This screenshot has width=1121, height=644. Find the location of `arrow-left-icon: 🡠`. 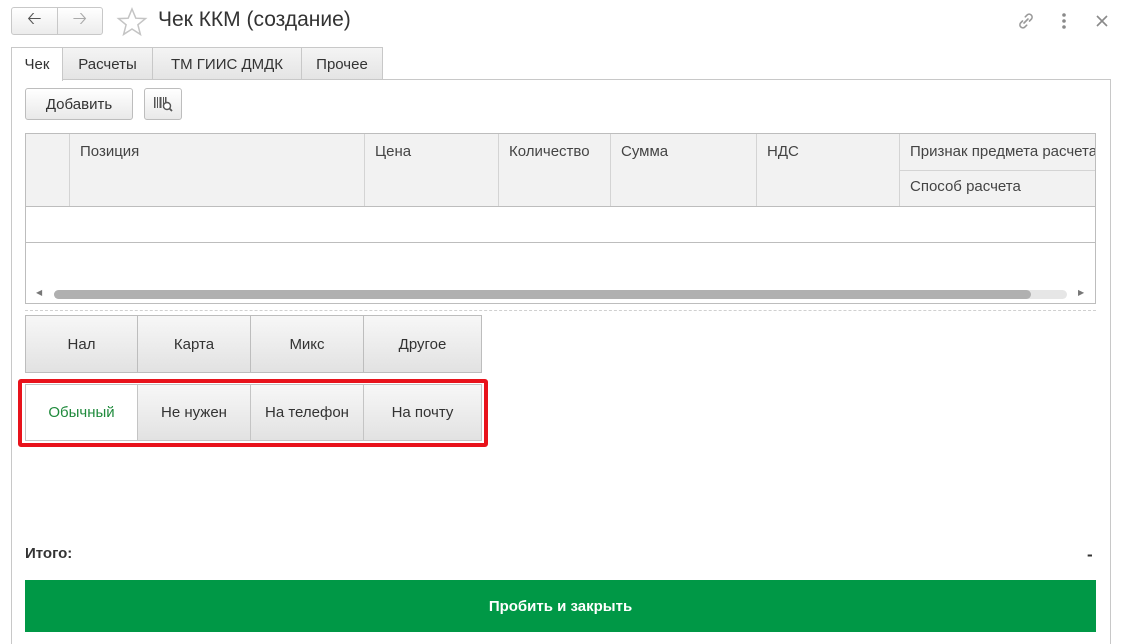

arrow-left-icon: 🡠 is located at coordinates (34, 18).